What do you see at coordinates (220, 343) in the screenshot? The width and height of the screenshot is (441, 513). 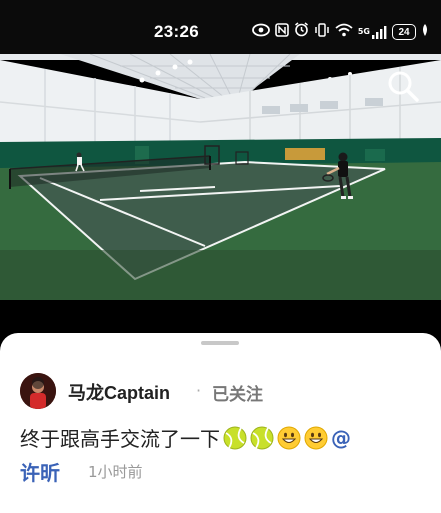 I see `drag-handle` at bounding box center [220, 343].